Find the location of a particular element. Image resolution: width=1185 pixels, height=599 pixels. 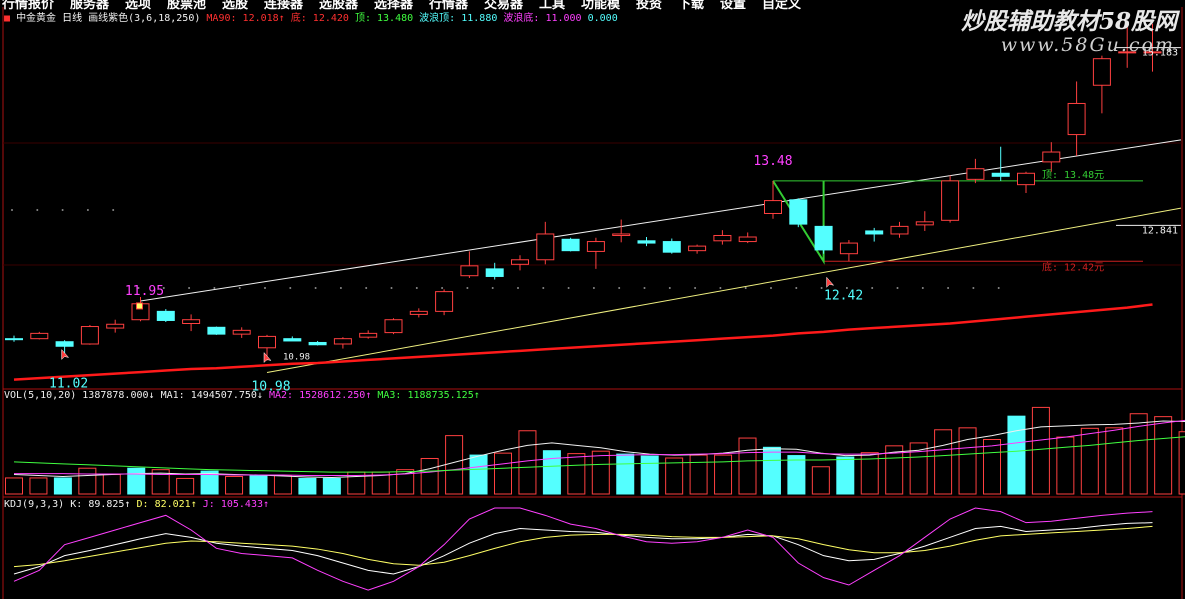

vol-legend-value: 1387878.000↓ is located at coordinates (118, 395).